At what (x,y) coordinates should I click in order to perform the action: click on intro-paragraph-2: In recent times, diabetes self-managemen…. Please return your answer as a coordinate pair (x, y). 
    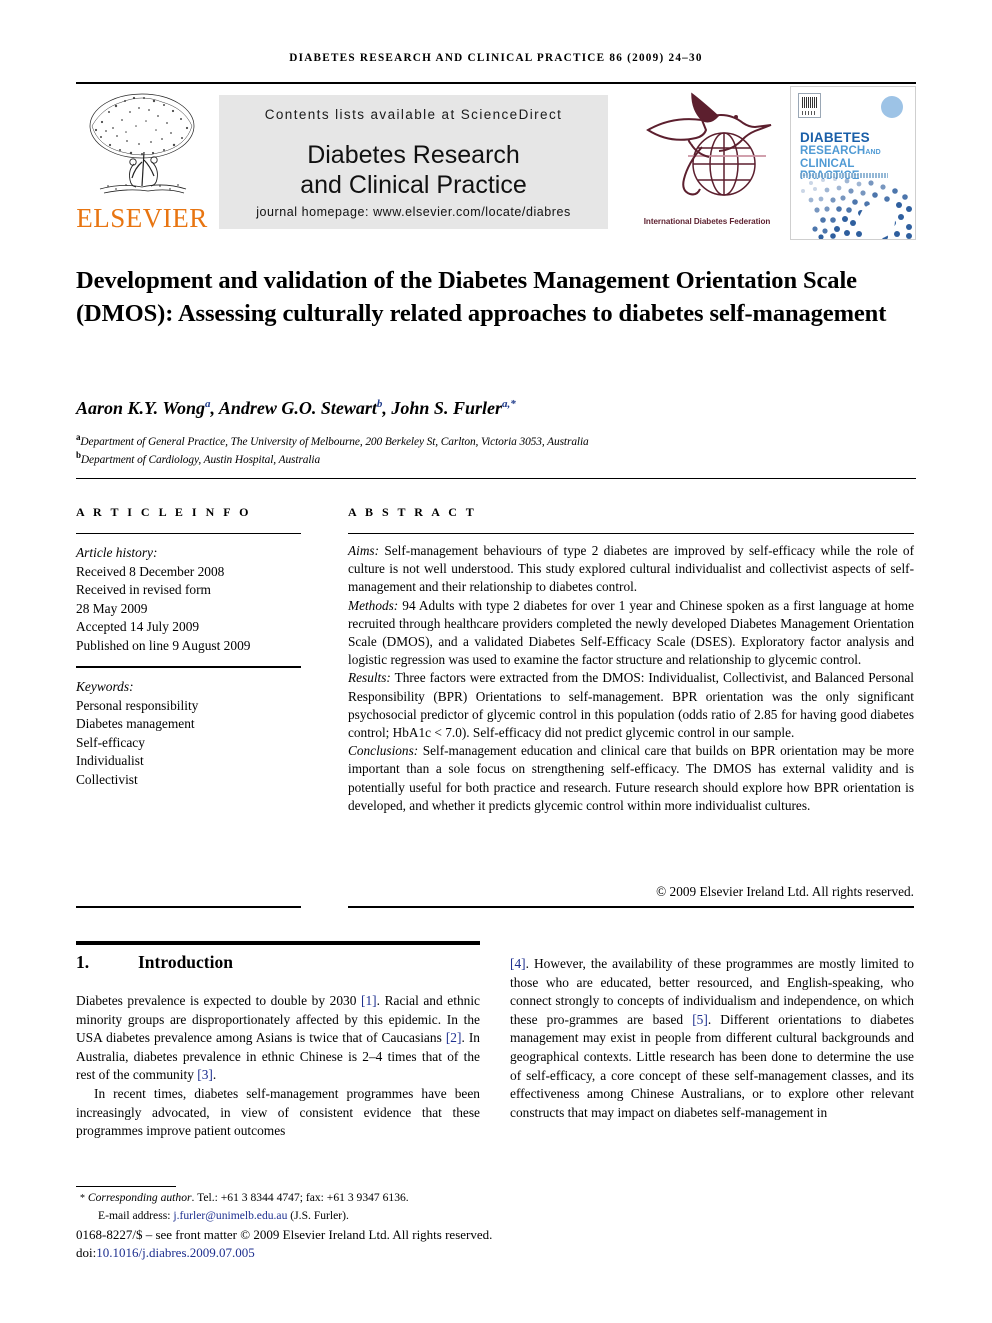
    Looking at the image, I should click on (278, 1112).